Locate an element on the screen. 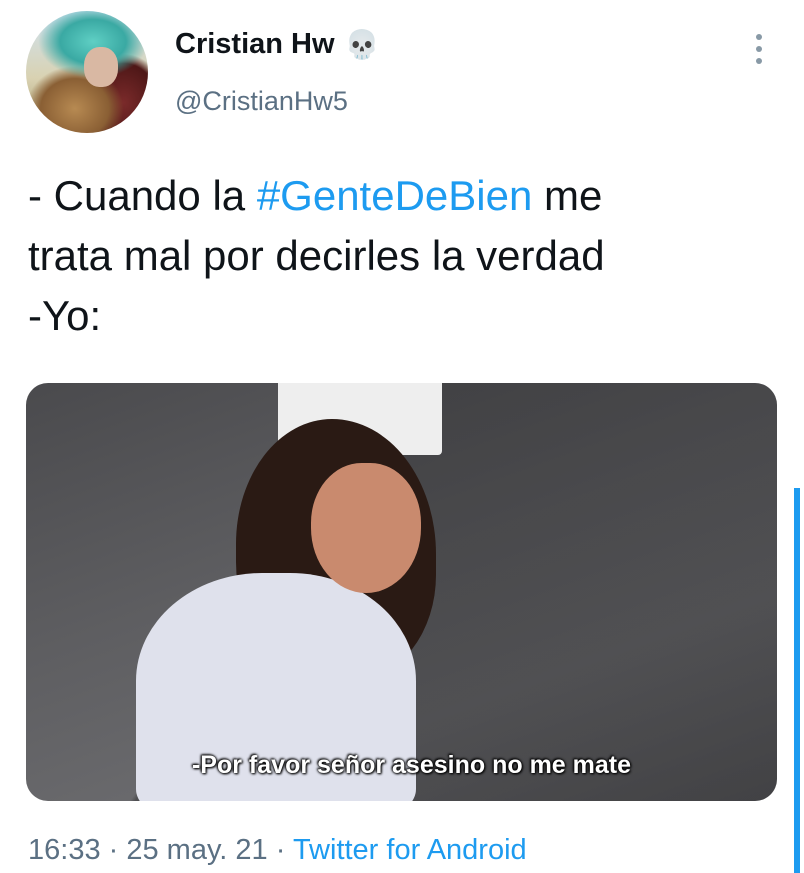  tweet-line-3: -Yo: is located at coordinates (65, 315).